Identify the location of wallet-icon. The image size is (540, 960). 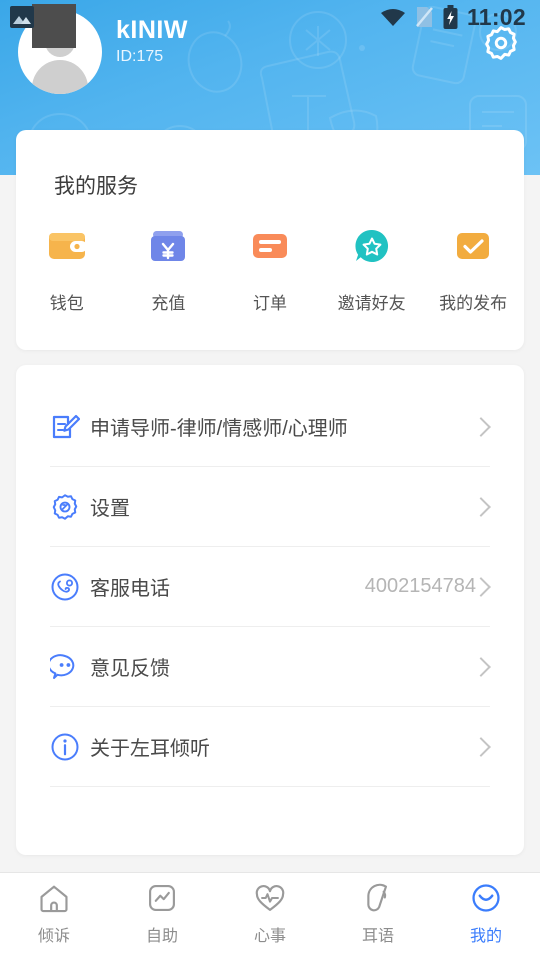
(67, 246).